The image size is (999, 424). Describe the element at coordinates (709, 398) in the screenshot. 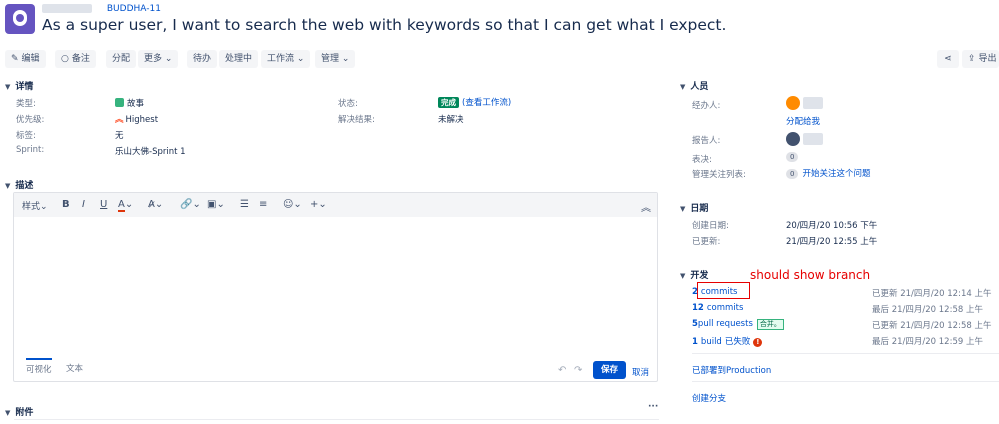

I see `create-branch-link: 创建分支` at that location.